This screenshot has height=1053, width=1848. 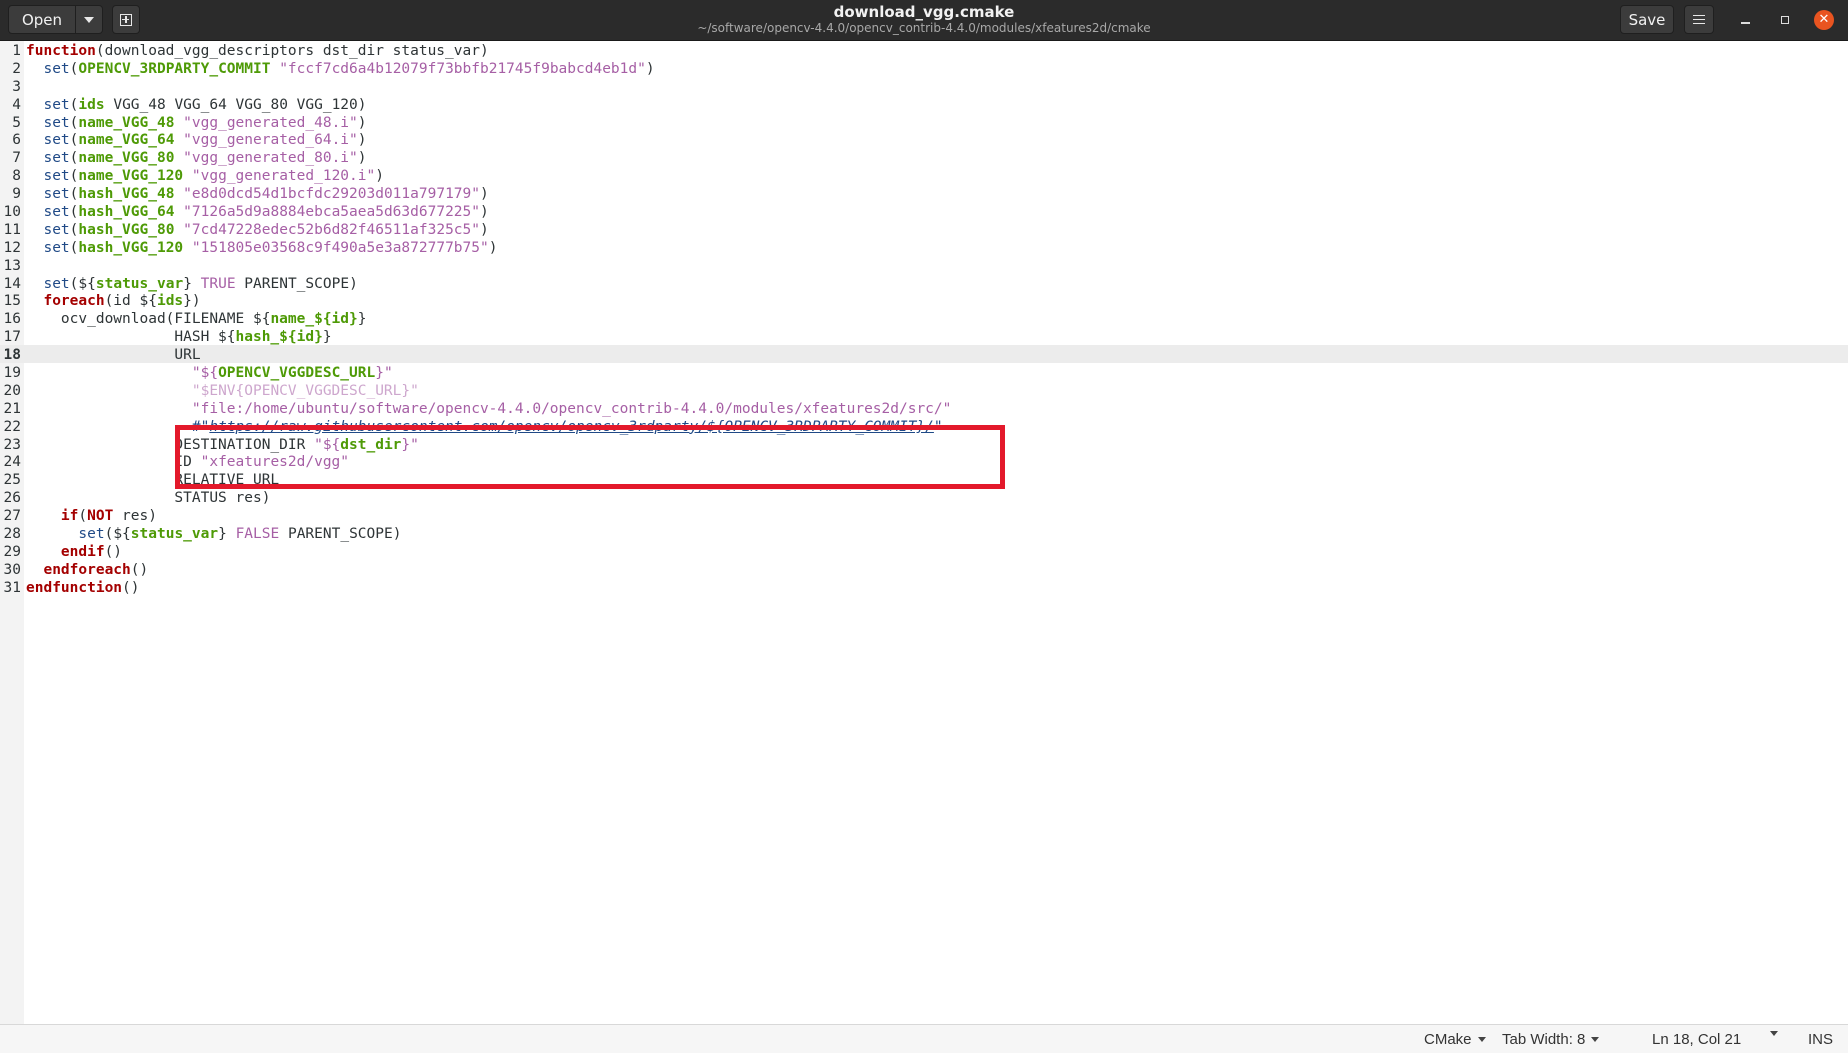 I want to click on code-token: endif, so click(x=82, y=551).